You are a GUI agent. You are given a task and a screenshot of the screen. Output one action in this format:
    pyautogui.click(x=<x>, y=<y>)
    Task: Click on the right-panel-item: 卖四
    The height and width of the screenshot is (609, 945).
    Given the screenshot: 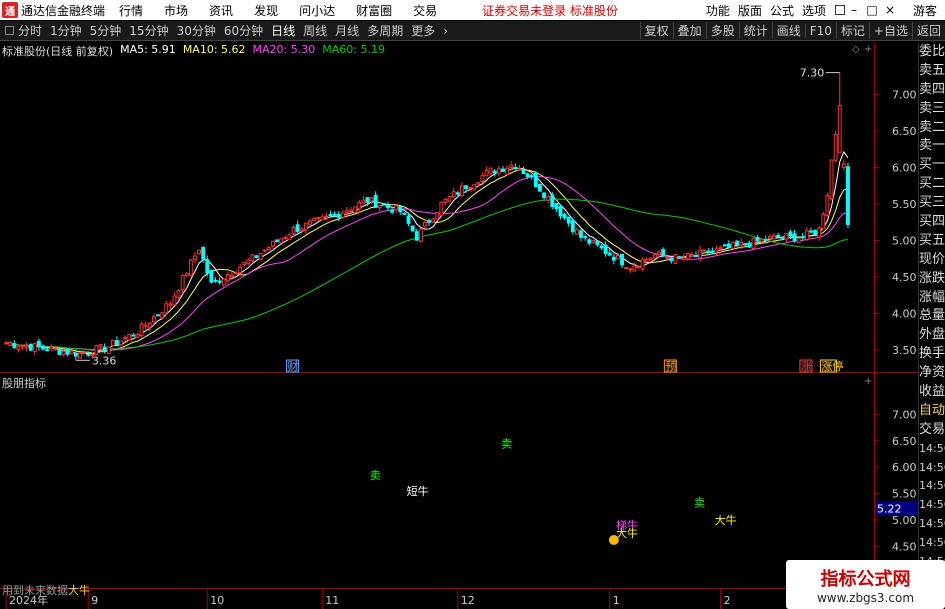 What is the action you would take?
    pyautogui.click(x=932, y=90)
    